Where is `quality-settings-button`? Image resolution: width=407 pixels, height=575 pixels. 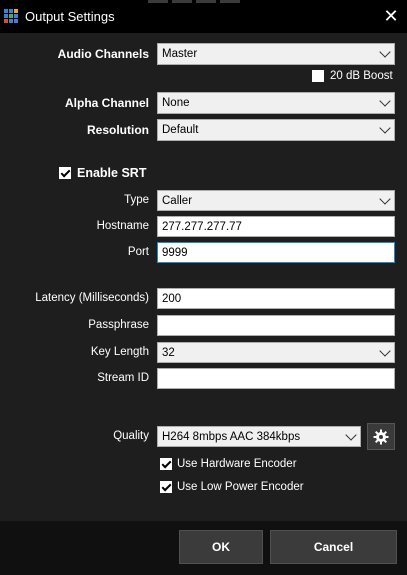 quality-settings-button is located at coordinates (381, 436).